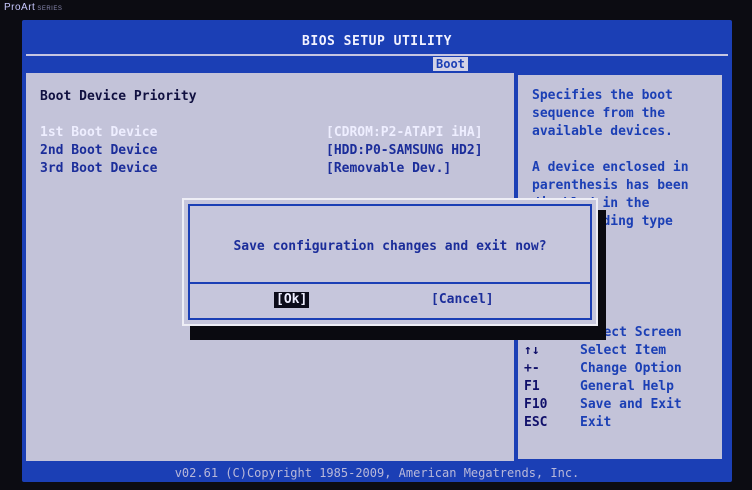  I want to click on brand-logo: ProArt SERIES, so click(33, 7).